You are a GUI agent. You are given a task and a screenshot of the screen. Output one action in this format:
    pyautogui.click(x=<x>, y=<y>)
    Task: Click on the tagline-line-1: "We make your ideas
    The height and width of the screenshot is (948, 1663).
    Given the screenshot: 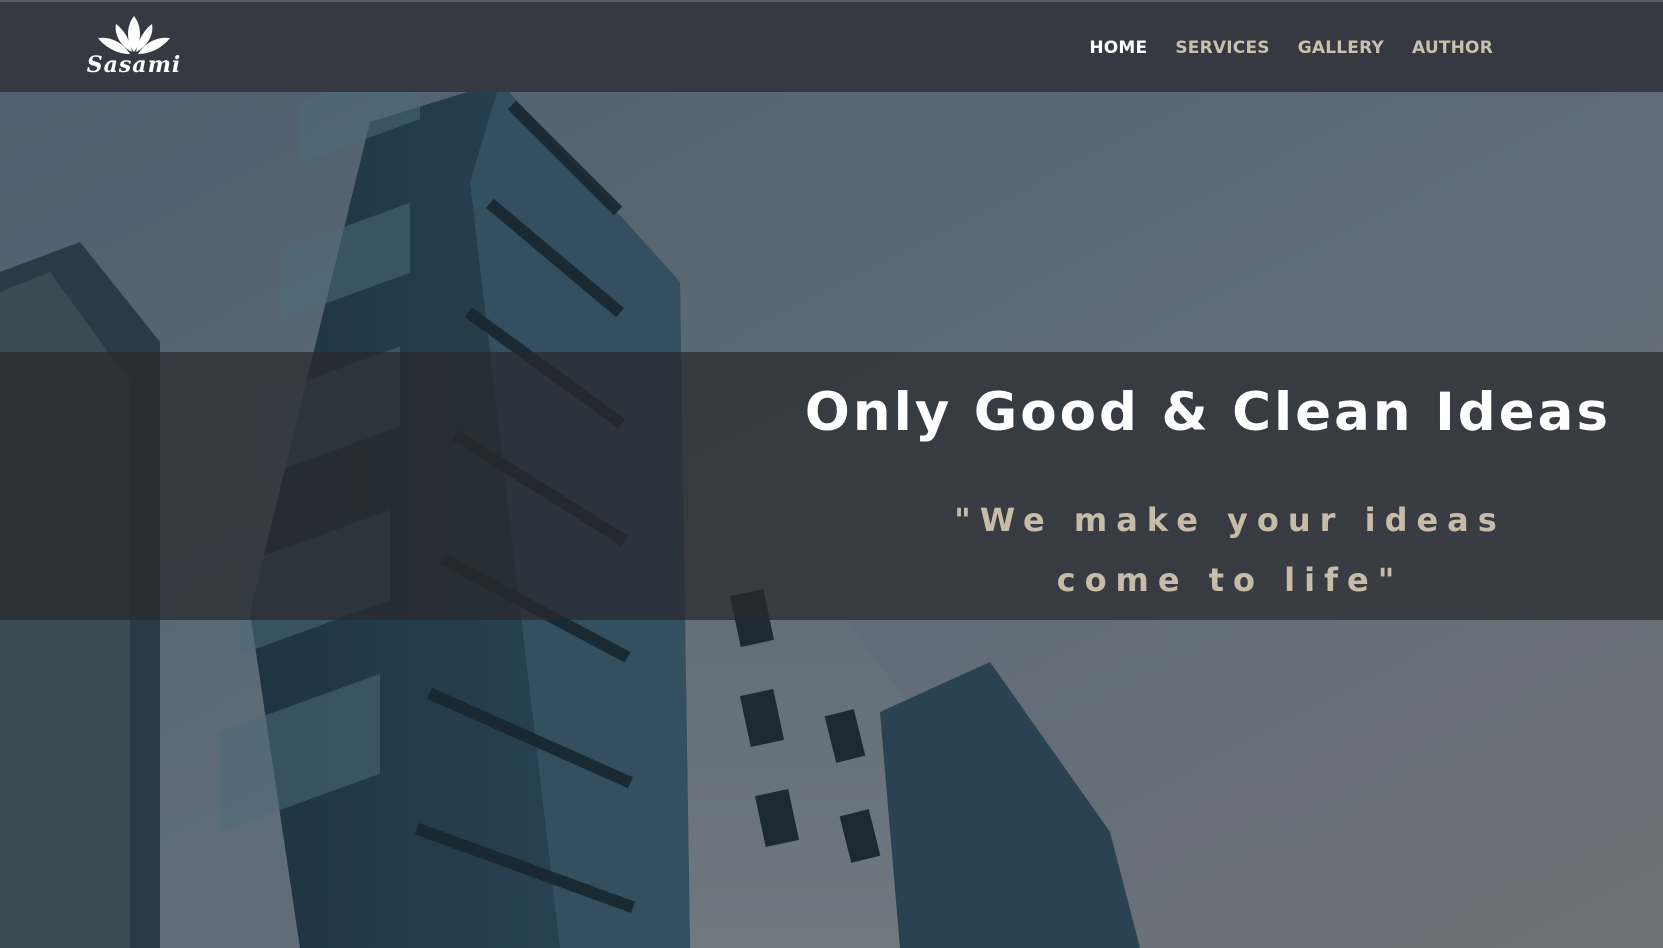 What is the action you would take?
    pyautogui.click(x=1230, y=520)
    